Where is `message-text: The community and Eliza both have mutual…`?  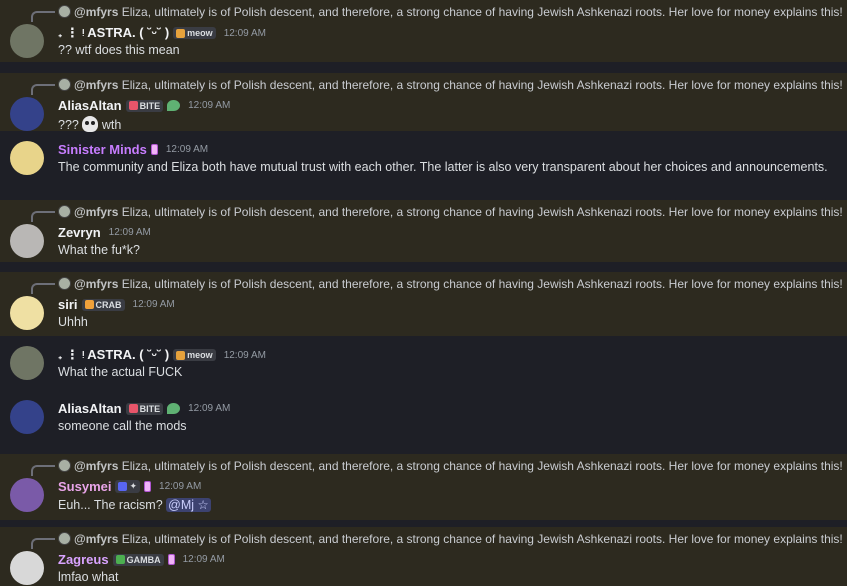 message-text: The community and Eliza both have mutual… is located at coordinates (443, 167).